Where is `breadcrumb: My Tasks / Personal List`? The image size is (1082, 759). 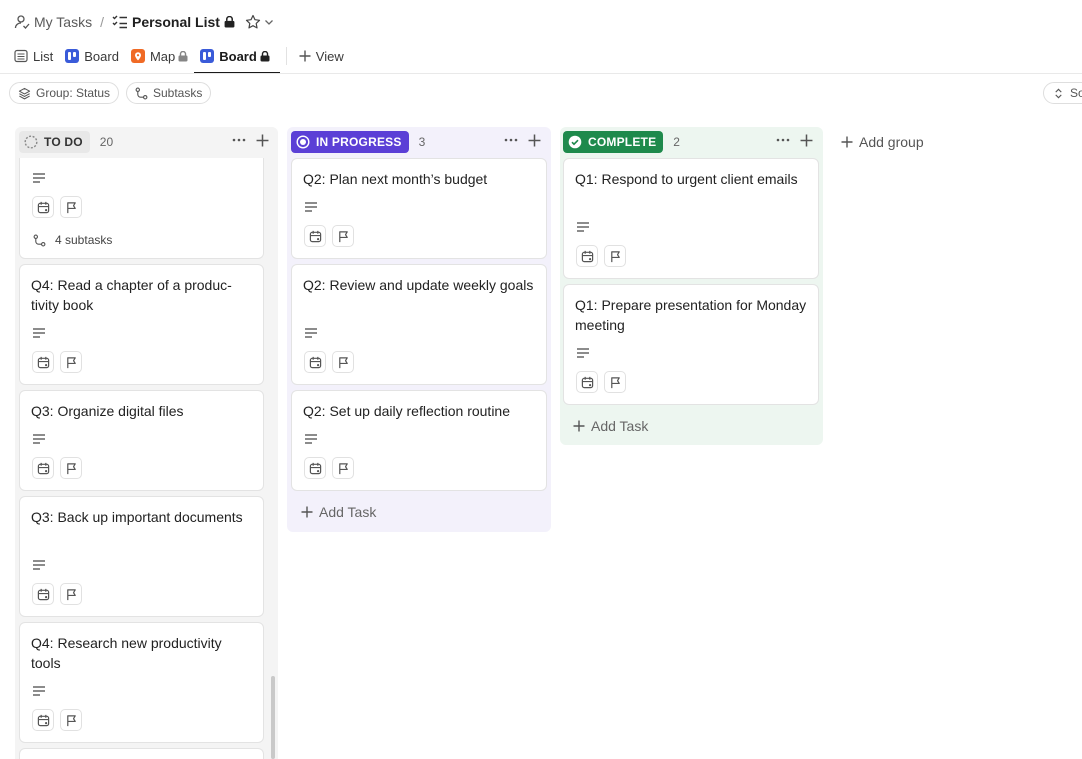
breadcrumb: My Tasks / Personal List is located at coordinates (144, 22).